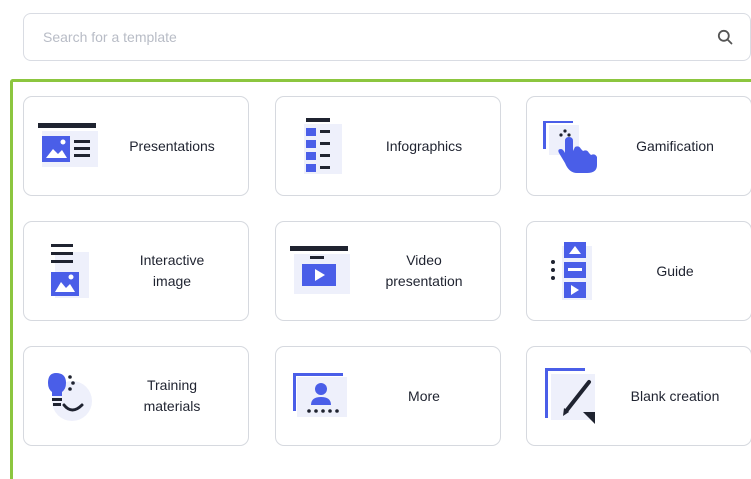  I want to click on template-card-label: Blank creation, so click(675, 395).